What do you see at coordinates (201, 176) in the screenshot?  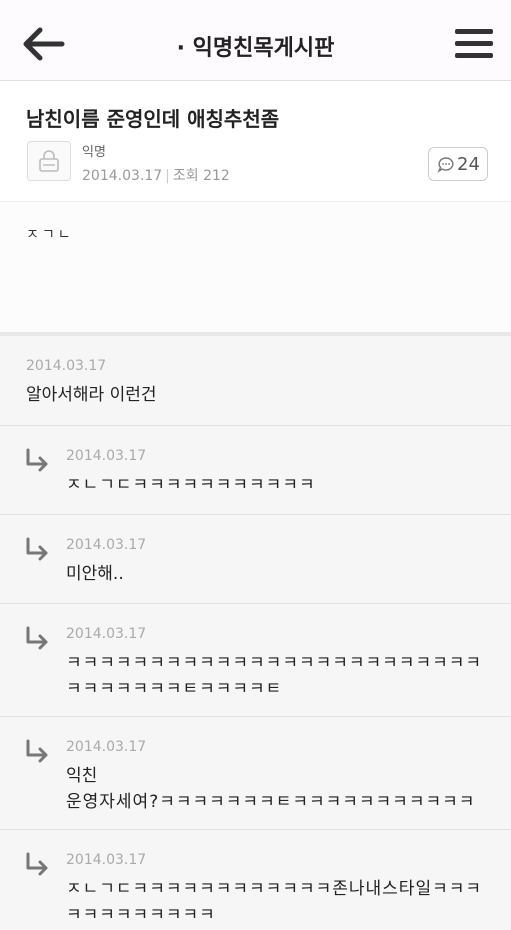 I see `post-views: 조회 212` at bounding box center [201, 176].